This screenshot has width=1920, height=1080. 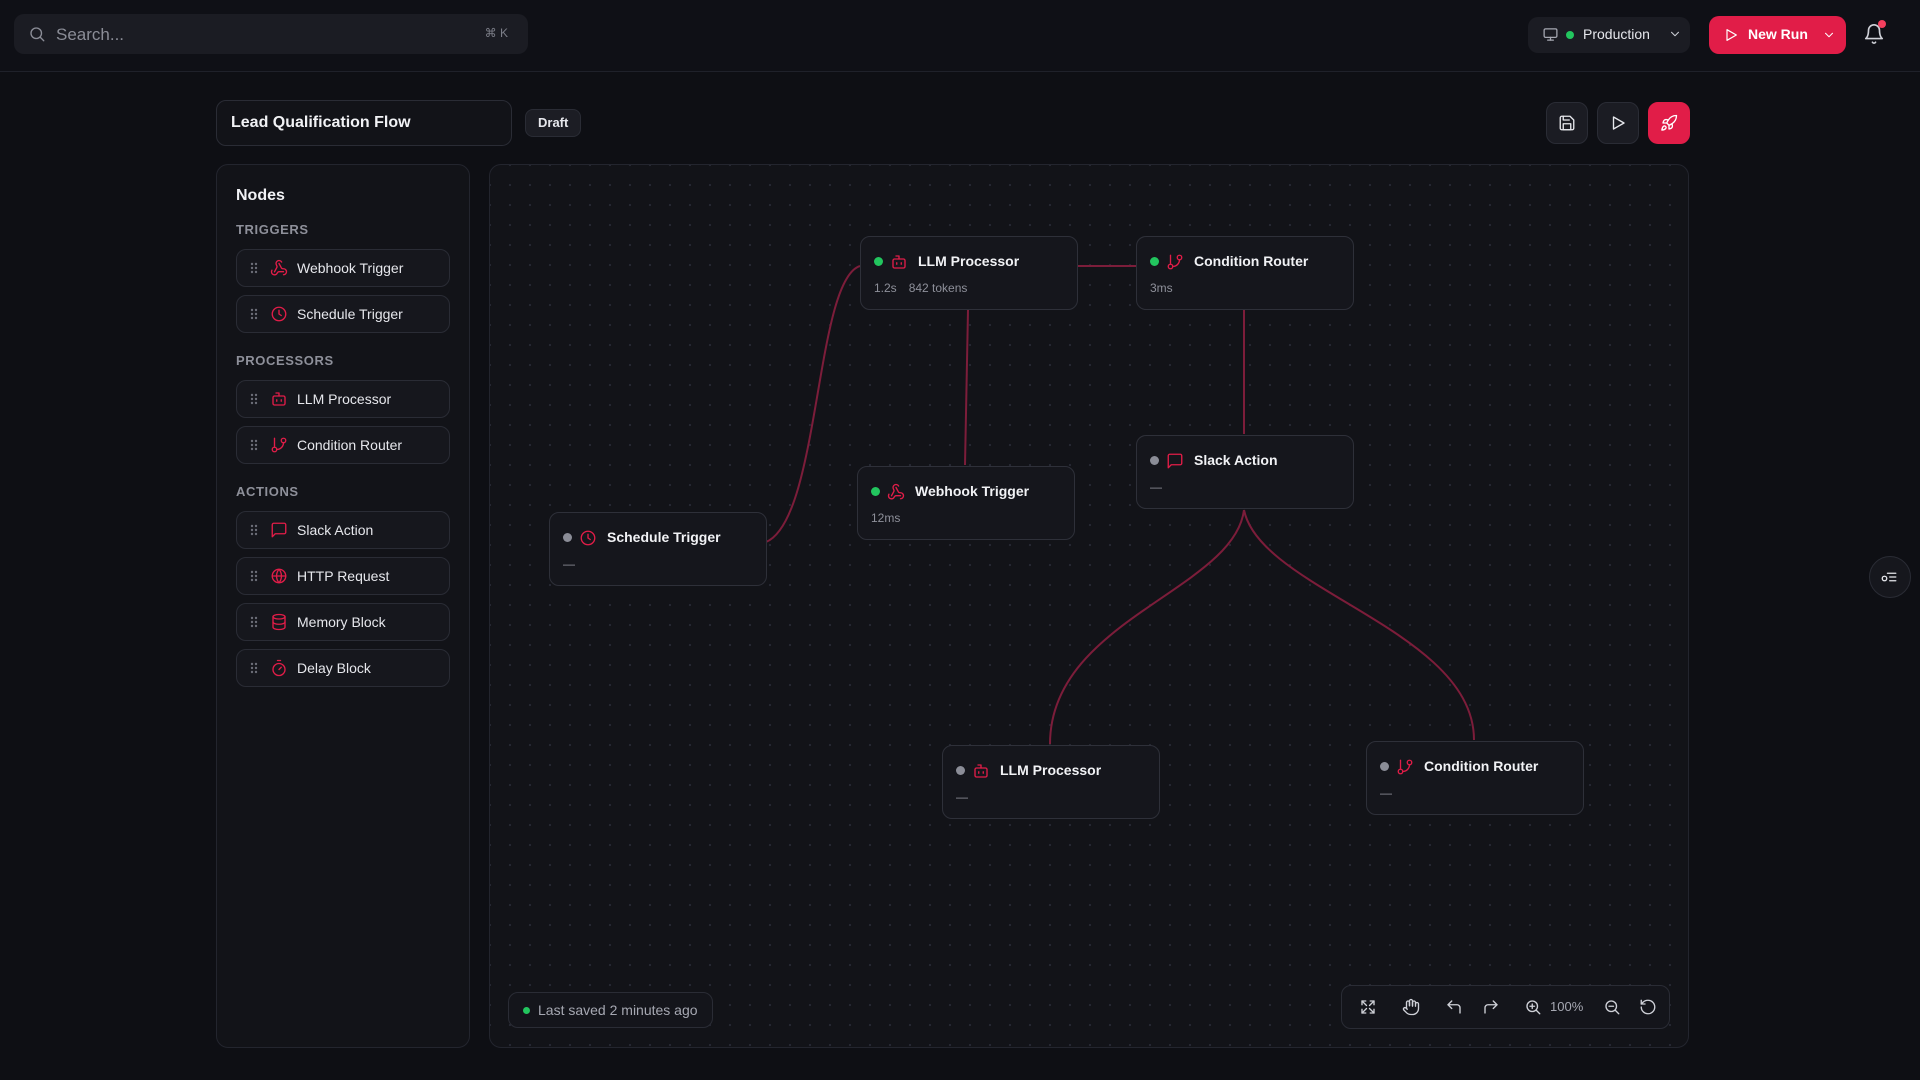 I want to click on section-label-processors: PROCESSORS, so click(x=285, y=360).